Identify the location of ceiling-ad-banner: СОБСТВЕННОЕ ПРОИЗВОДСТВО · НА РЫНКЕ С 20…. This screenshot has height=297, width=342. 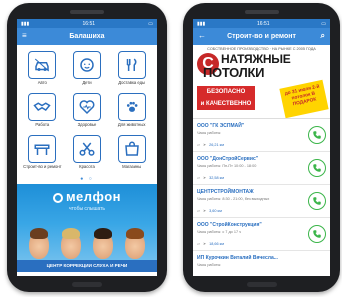
(261, 82).